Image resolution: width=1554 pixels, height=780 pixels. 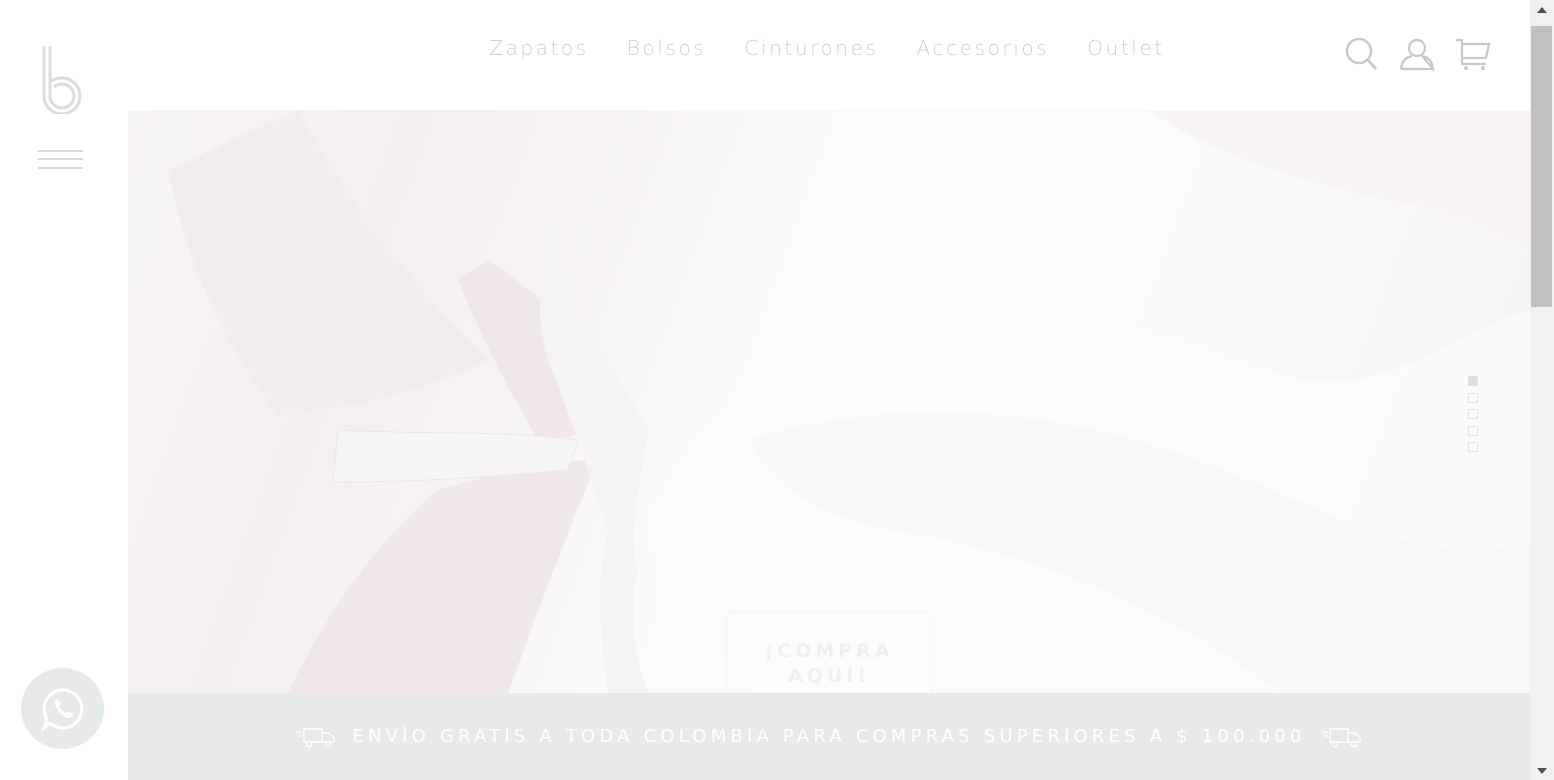 I want to click on search-icon, so click(x=1361, y=53).